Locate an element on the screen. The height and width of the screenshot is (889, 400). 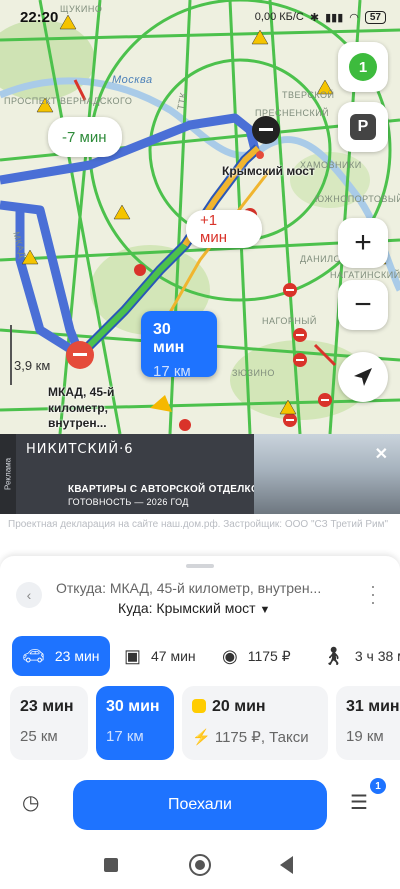
go-button: Поехали is located at coordinates (200, 805).